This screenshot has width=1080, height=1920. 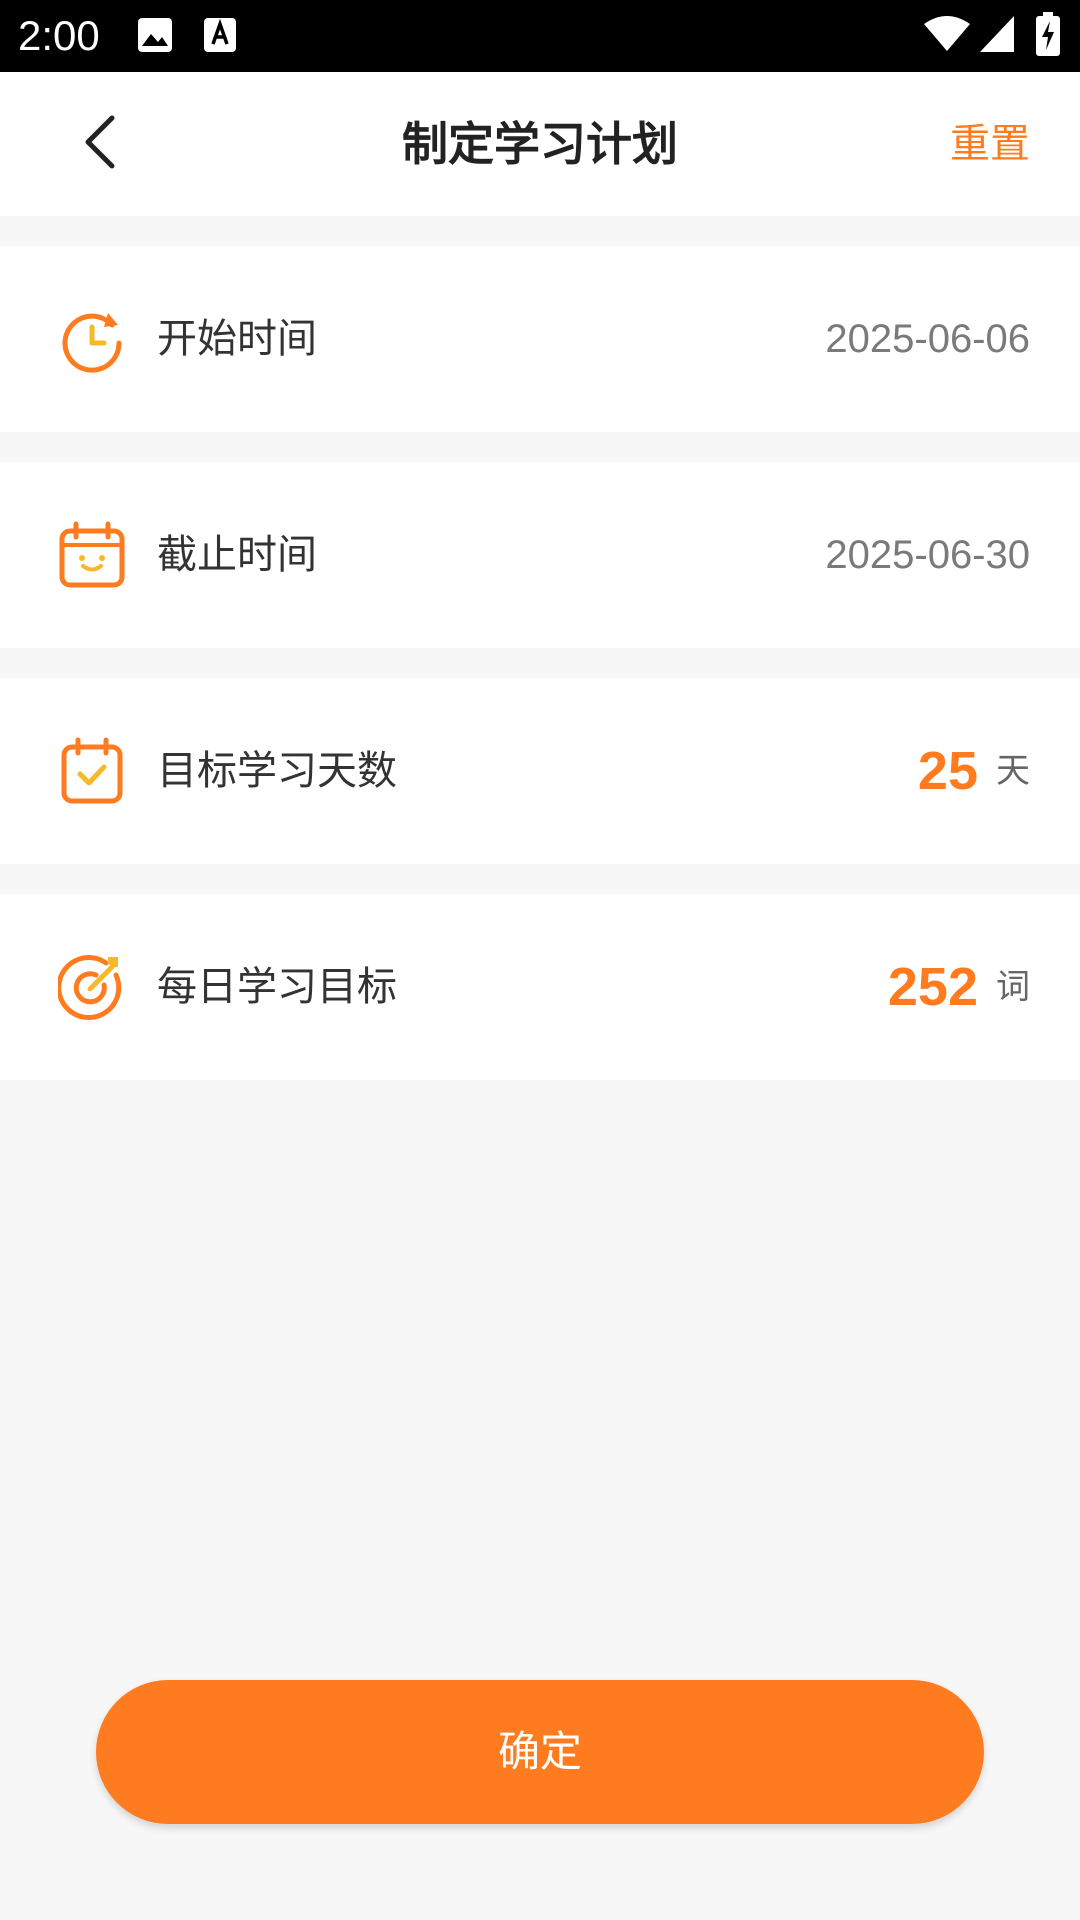 What do you see at coordinates (1013, 771) in the screenshot?
I see `target-days-unit: 天` at bounding box center [1013, 771].